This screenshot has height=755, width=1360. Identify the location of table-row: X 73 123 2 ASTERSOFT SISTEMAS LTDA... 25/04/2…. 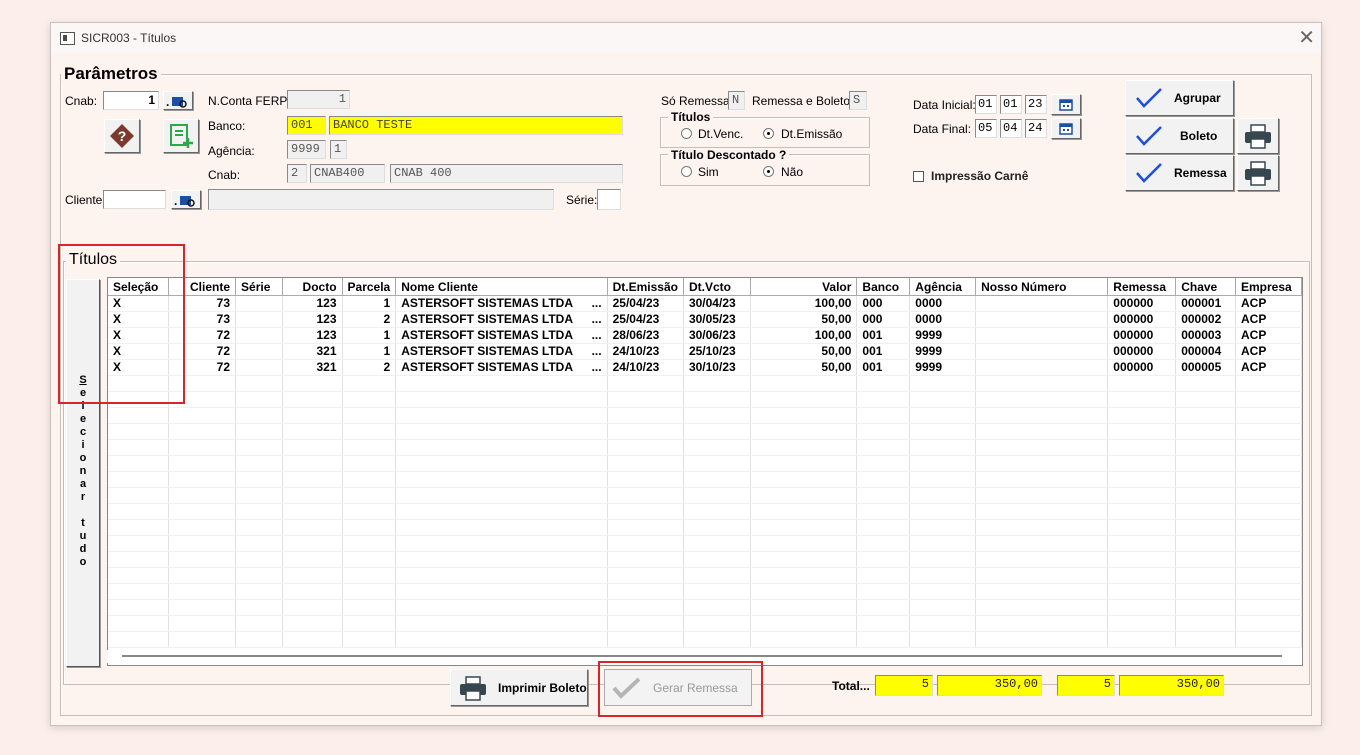
(705, 319).